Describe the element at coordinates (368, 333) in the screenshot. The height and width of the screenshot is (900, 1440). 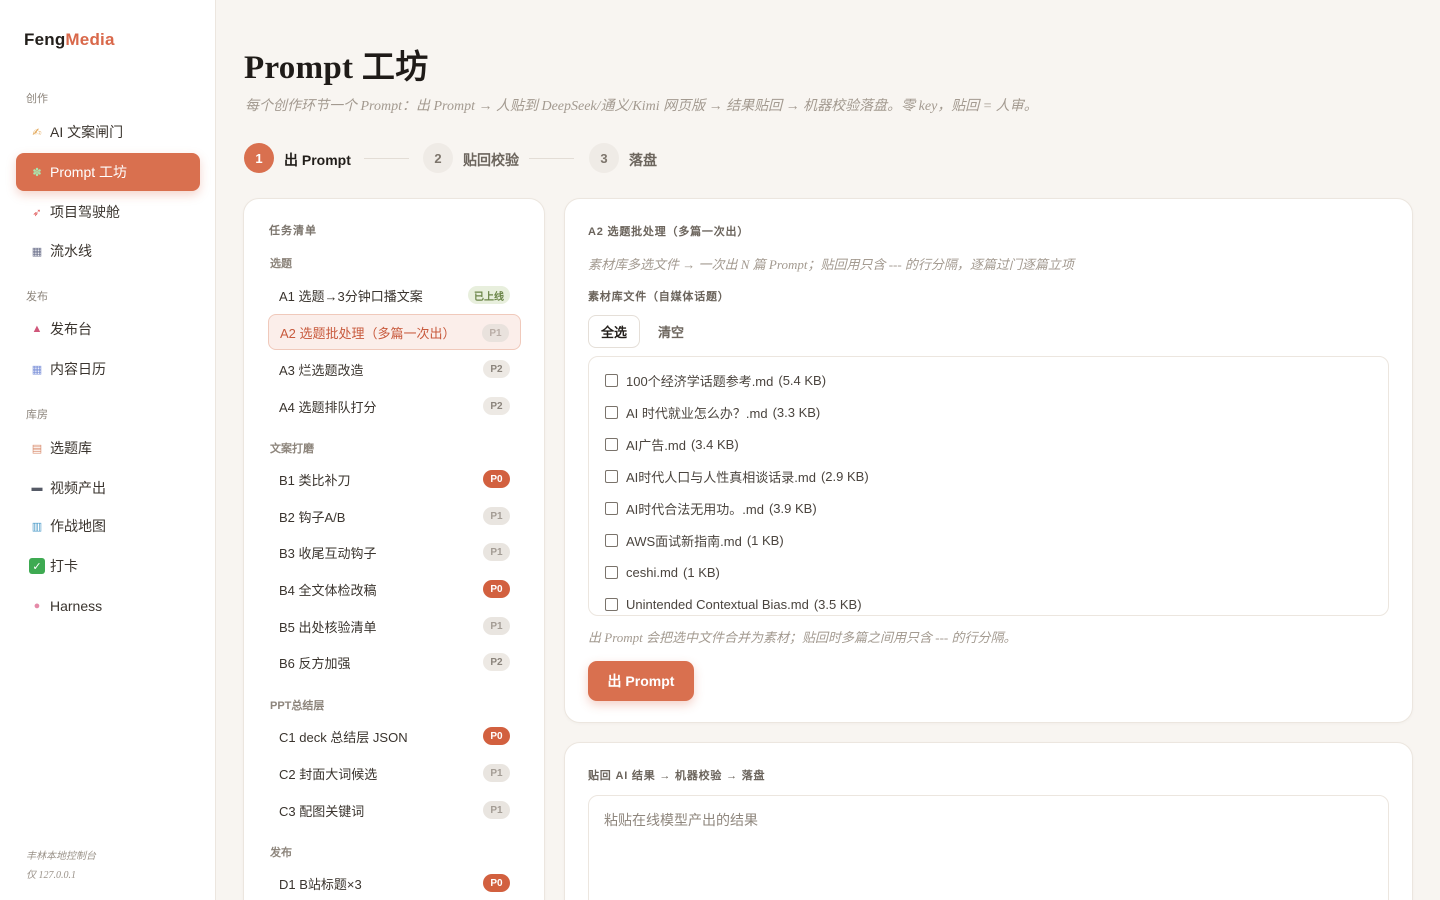
I see `task-label: A2 选题批处理（多篇一次出）` at that location.